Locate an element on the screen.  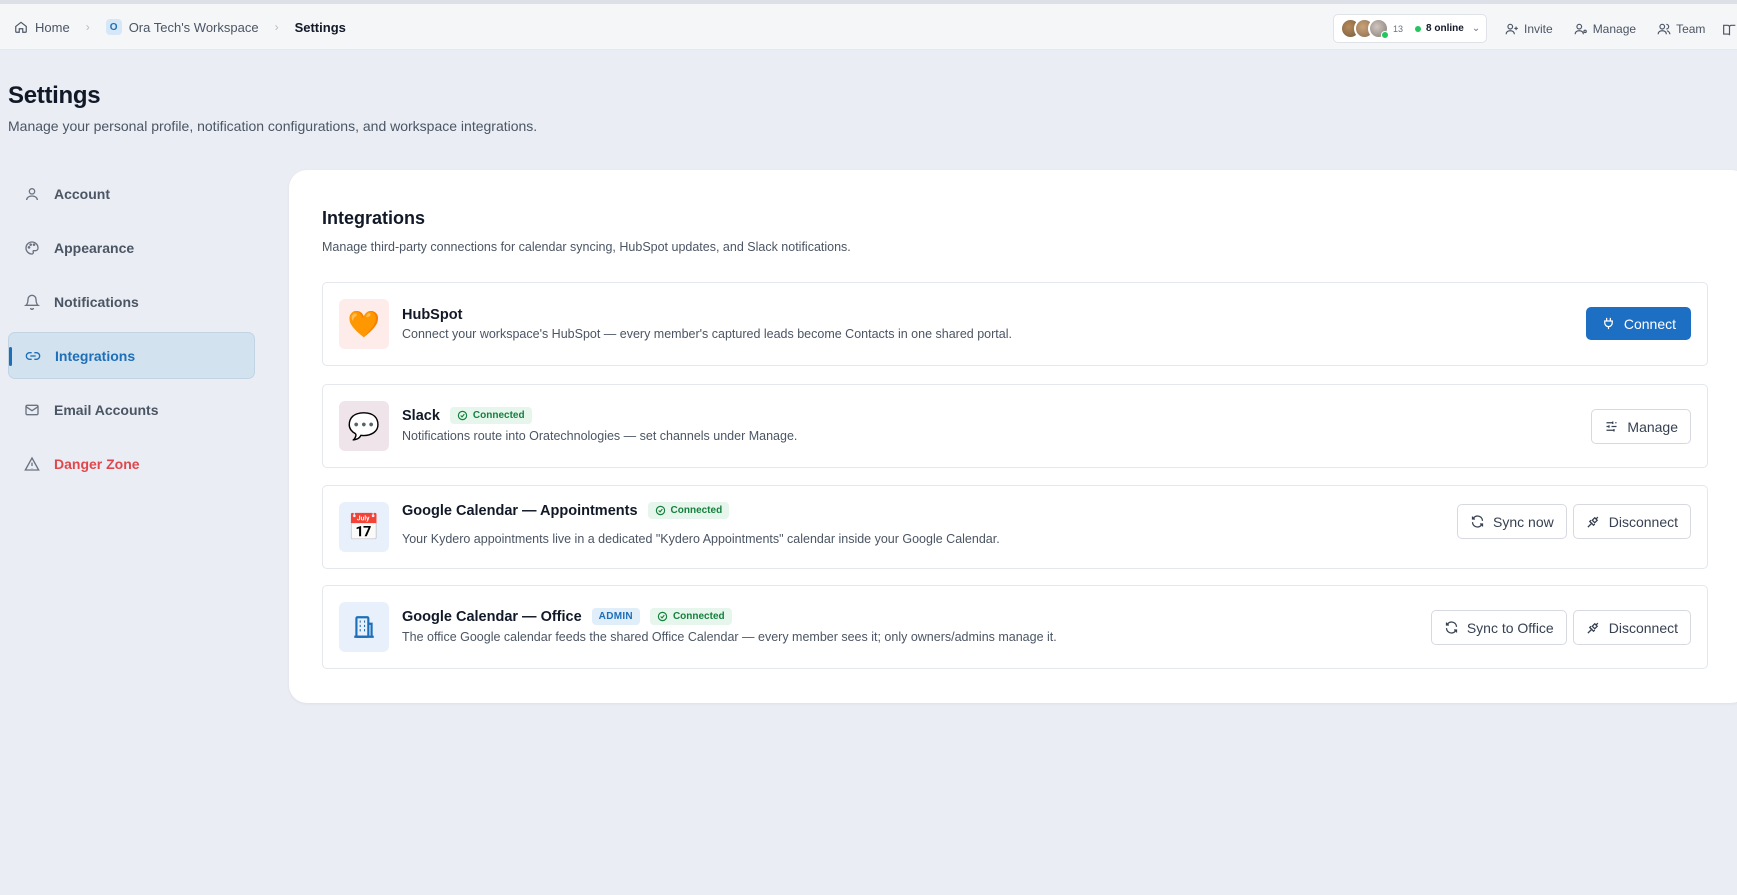
card-actions: Connect is located at coordinates (1638, 323).